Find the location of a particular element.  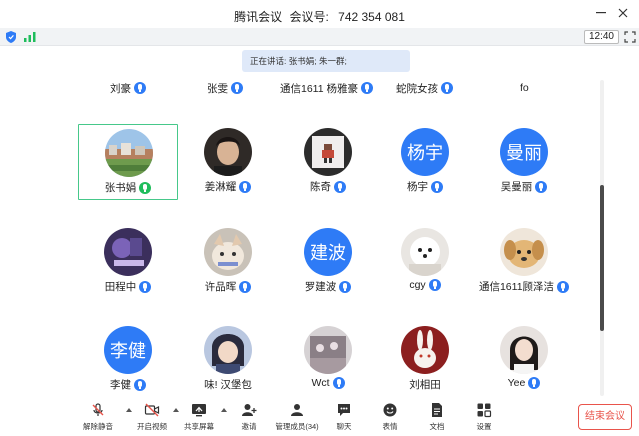

document-icon is located at coordinates (437, 410).